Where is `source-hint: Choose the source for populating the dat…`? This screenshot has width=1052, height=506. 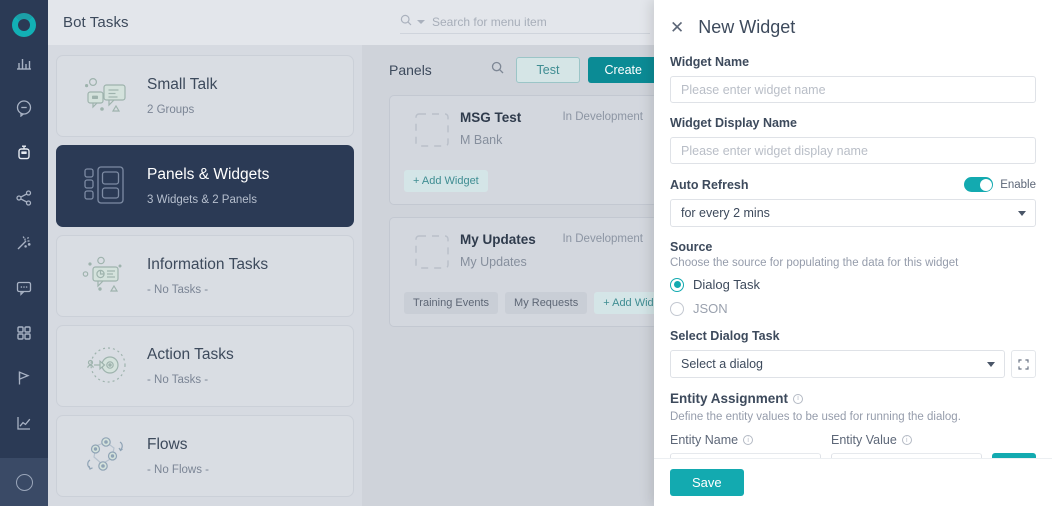 source-hint: Choose the source for populating the dat… is located at coordinates (814, 263).